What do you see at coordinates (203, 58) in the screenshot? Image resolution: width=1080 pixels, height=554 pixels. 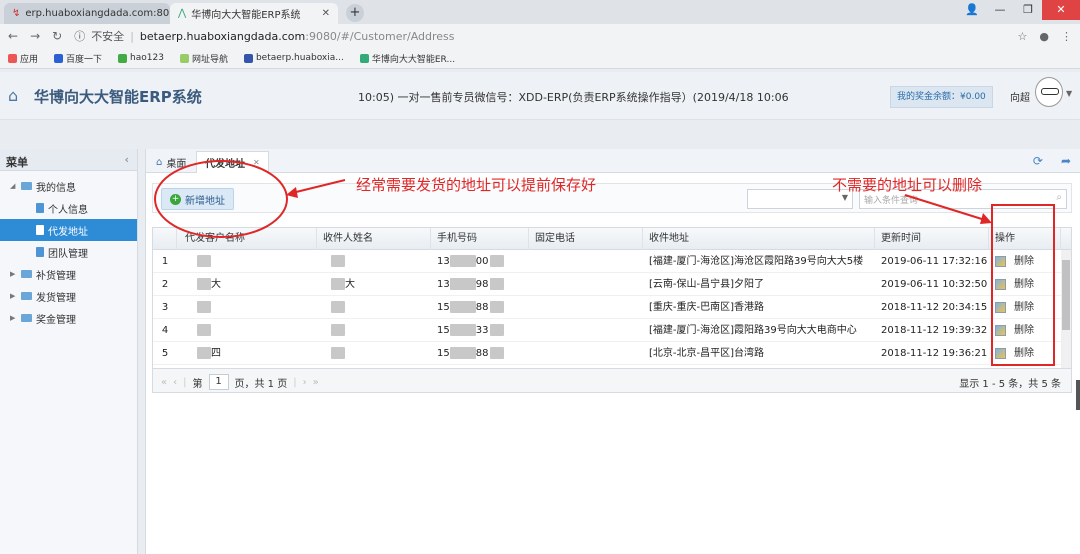 I see `bookmark-nav: 网址导航` at bounding box center [203, 58].